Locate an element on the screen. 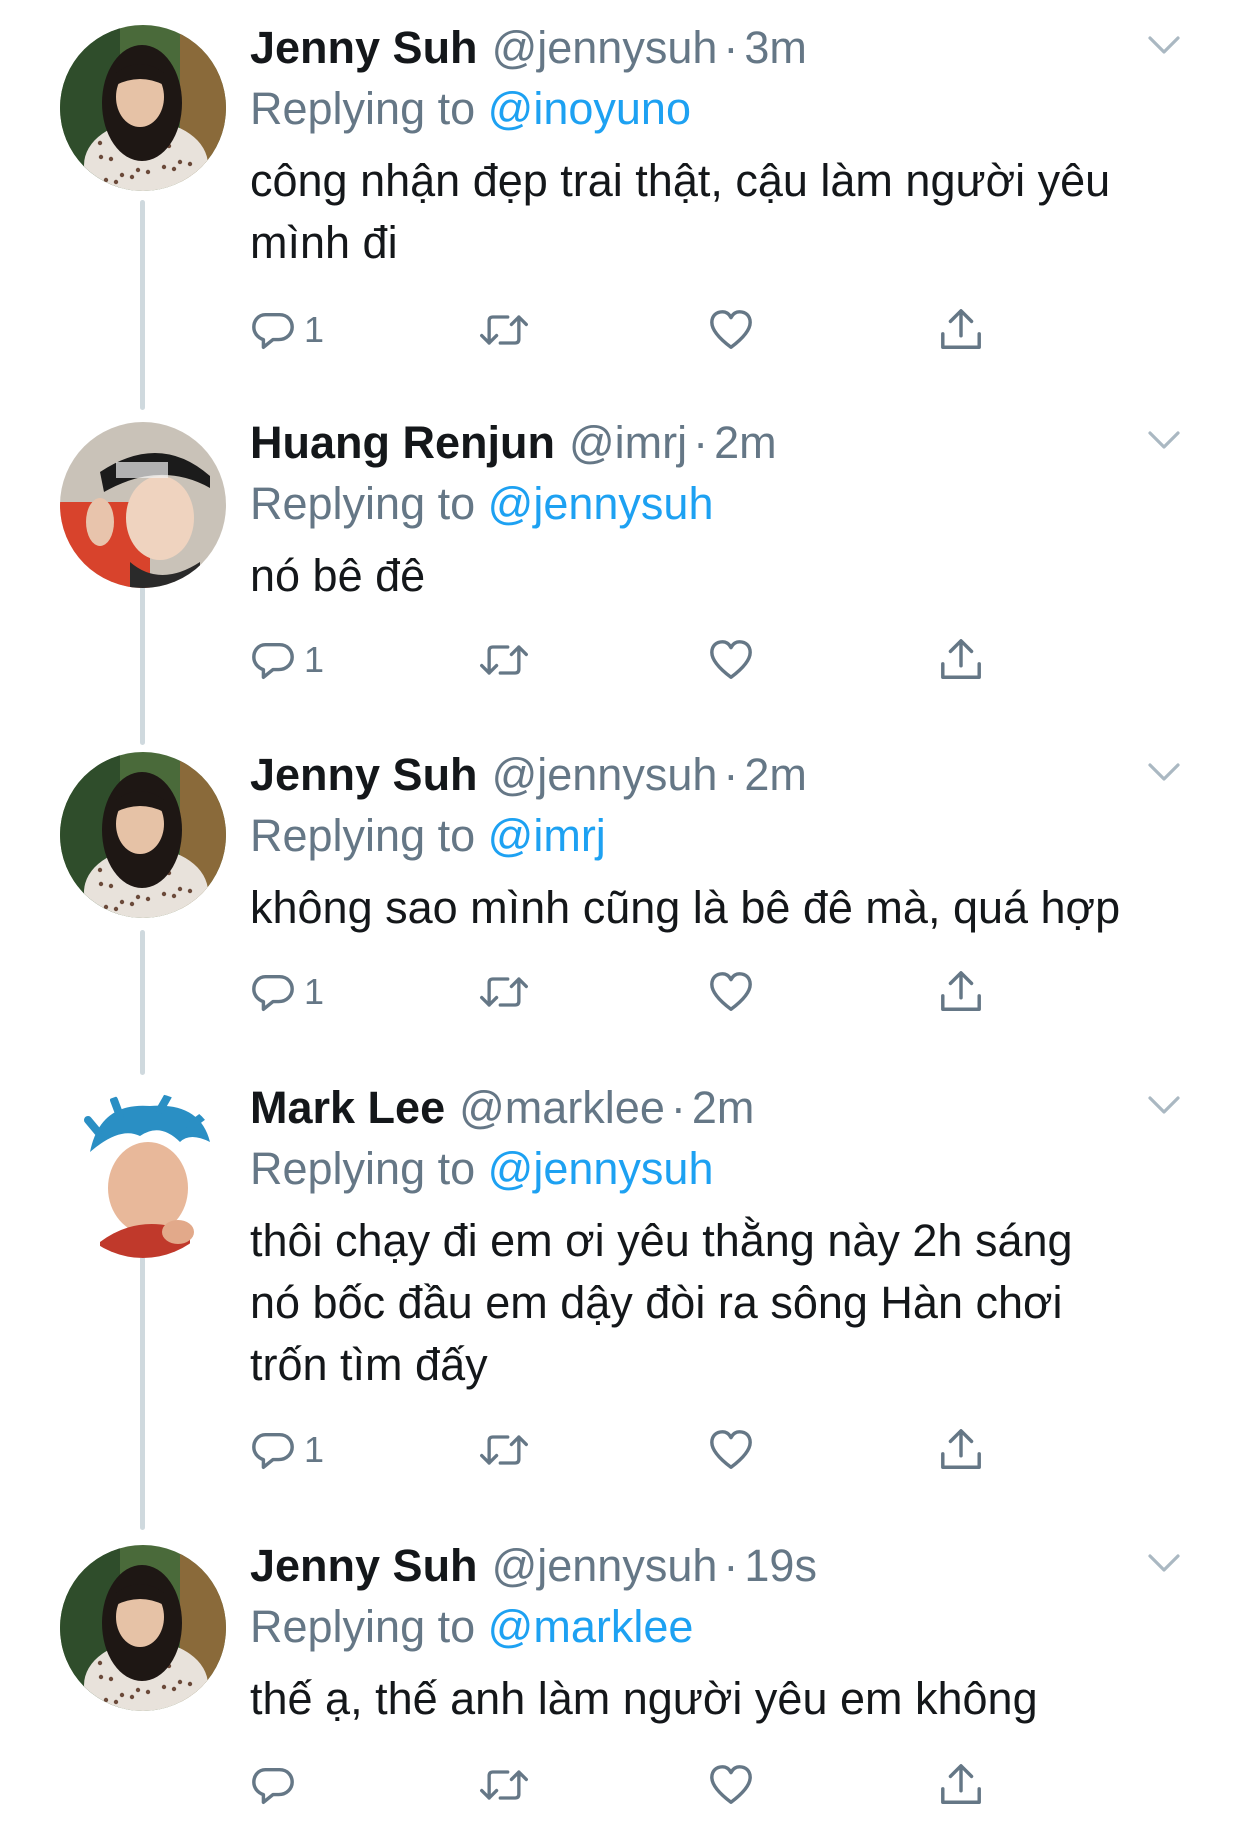  replying-to: Replying to @inoyuno is located at coordinates (470, 109).